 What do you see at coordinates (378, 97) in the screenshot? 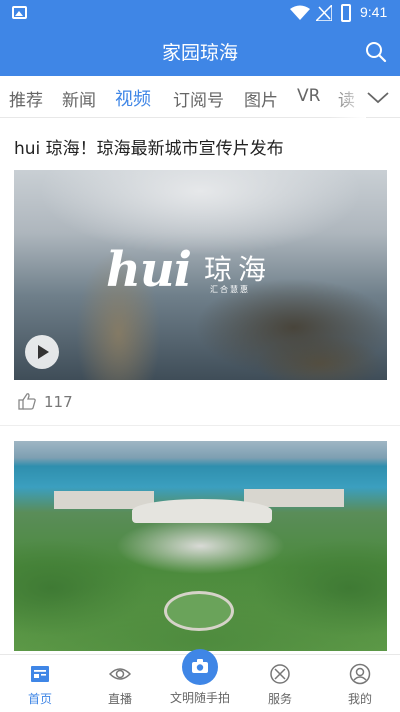
I see `chevron-down-icon` at bounding box center [378, 97].